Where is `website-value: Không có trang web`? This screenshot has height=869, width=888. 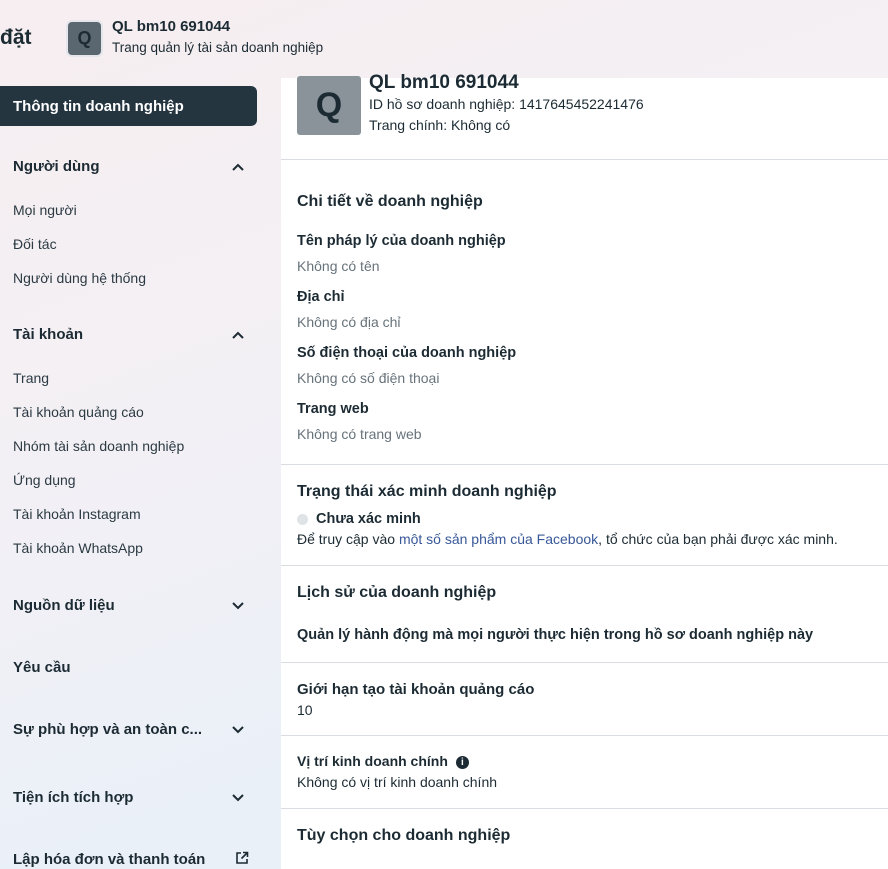
website-value: Không có trang web is located at coordinates (359, 434).